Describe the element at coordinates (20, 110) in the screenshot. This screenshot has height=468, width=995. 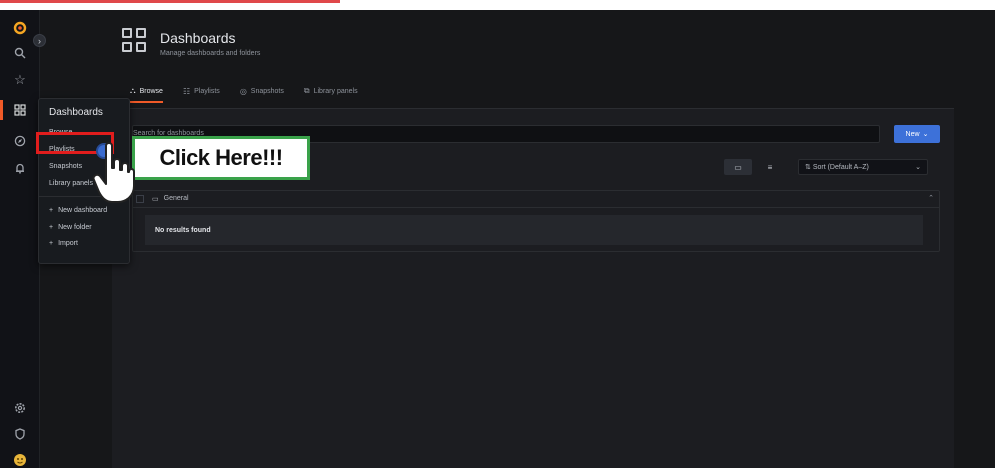
I see `dashboards-icon` at that location.